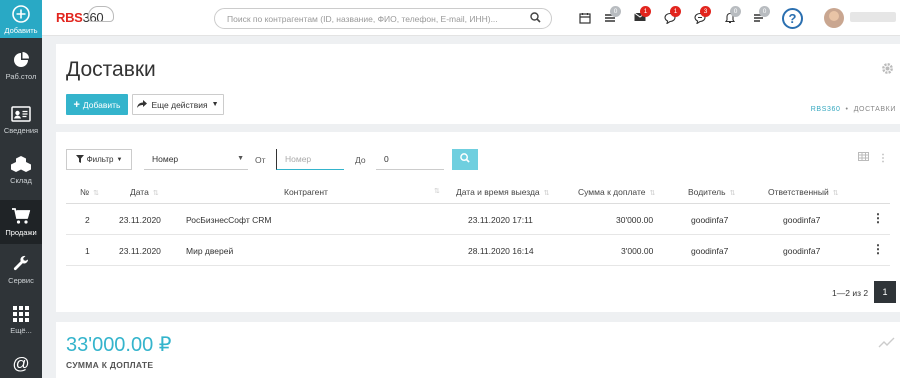  Describe the element at coordinates (69, 17) in the screenshot. I see `logo-text: RBS` at that location.